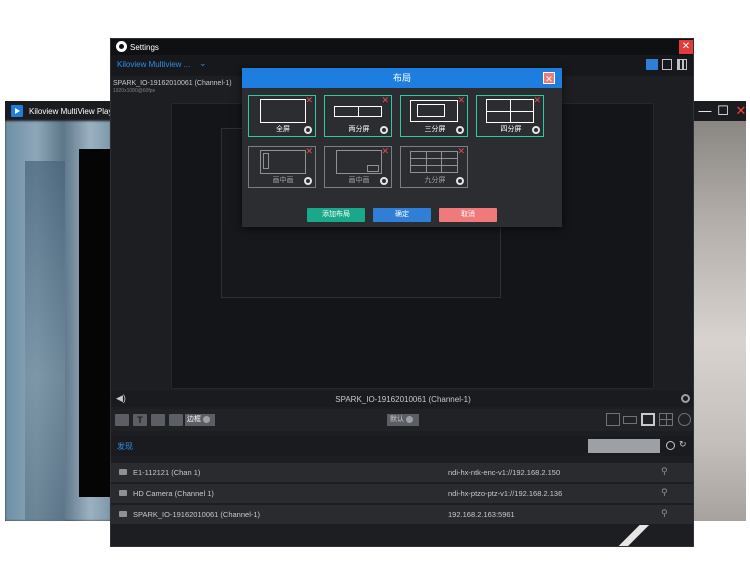  I want to click on maximize-button: ☐, so click(723, 111).